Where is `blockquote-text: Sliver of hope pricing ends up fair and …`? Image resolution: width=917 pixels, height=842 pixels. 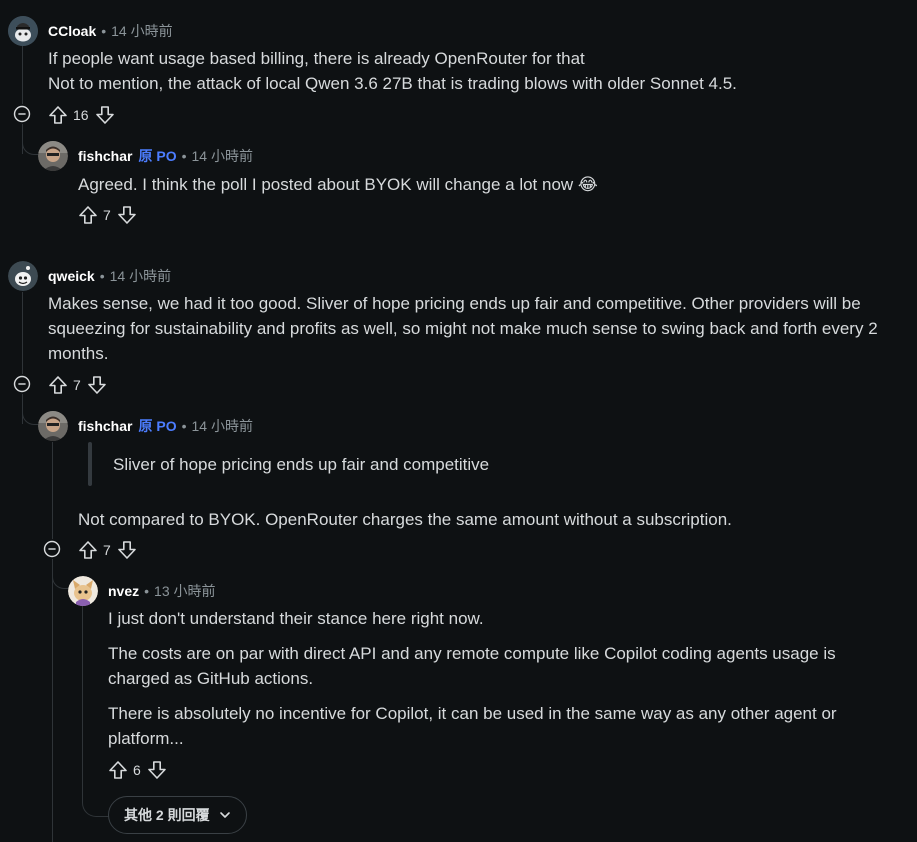 blockquote-text: Sliver of hope pricing ends up fair and … is located at coordinates (301, 464).